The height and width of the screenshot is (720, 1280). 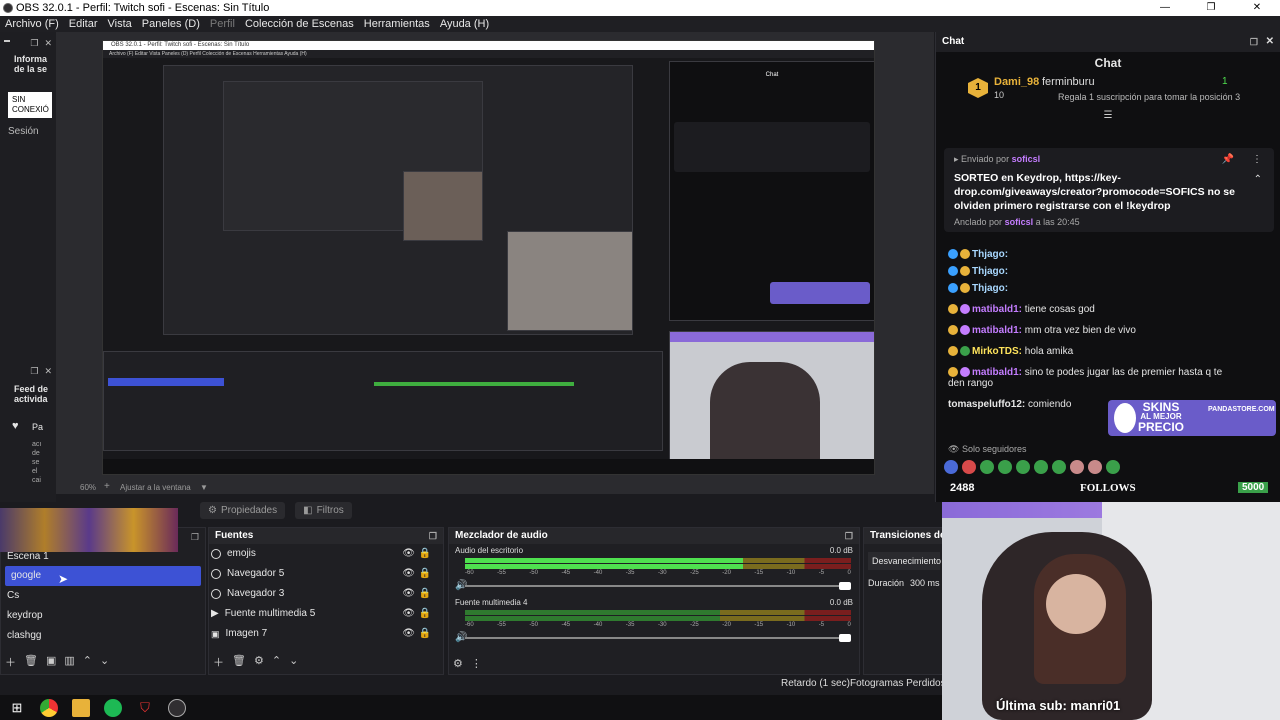 I want to click on meter-tick-label: 0, so click(x=849, y=625).